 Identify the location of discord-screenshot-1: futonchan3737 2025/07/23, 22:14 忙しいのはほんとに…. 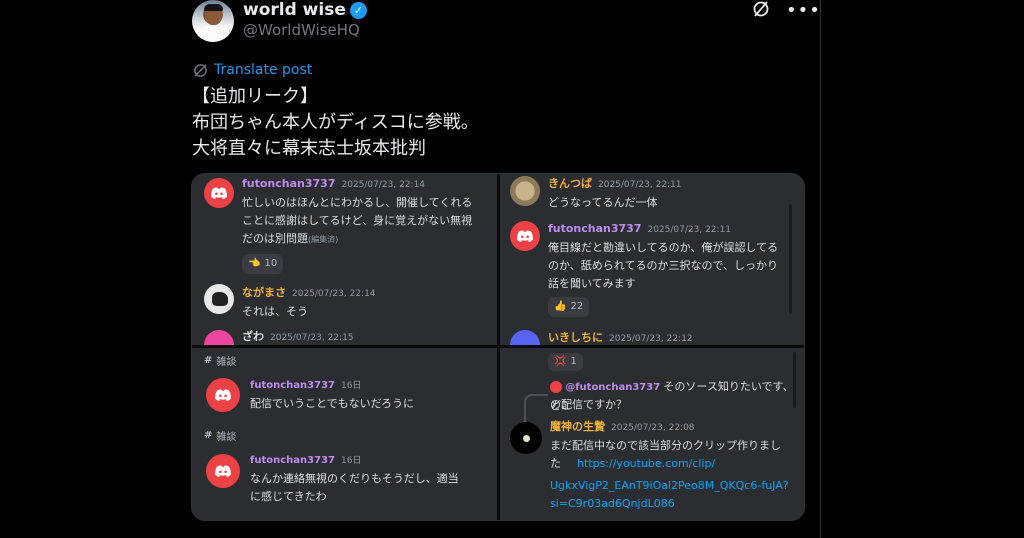
(344, 259).